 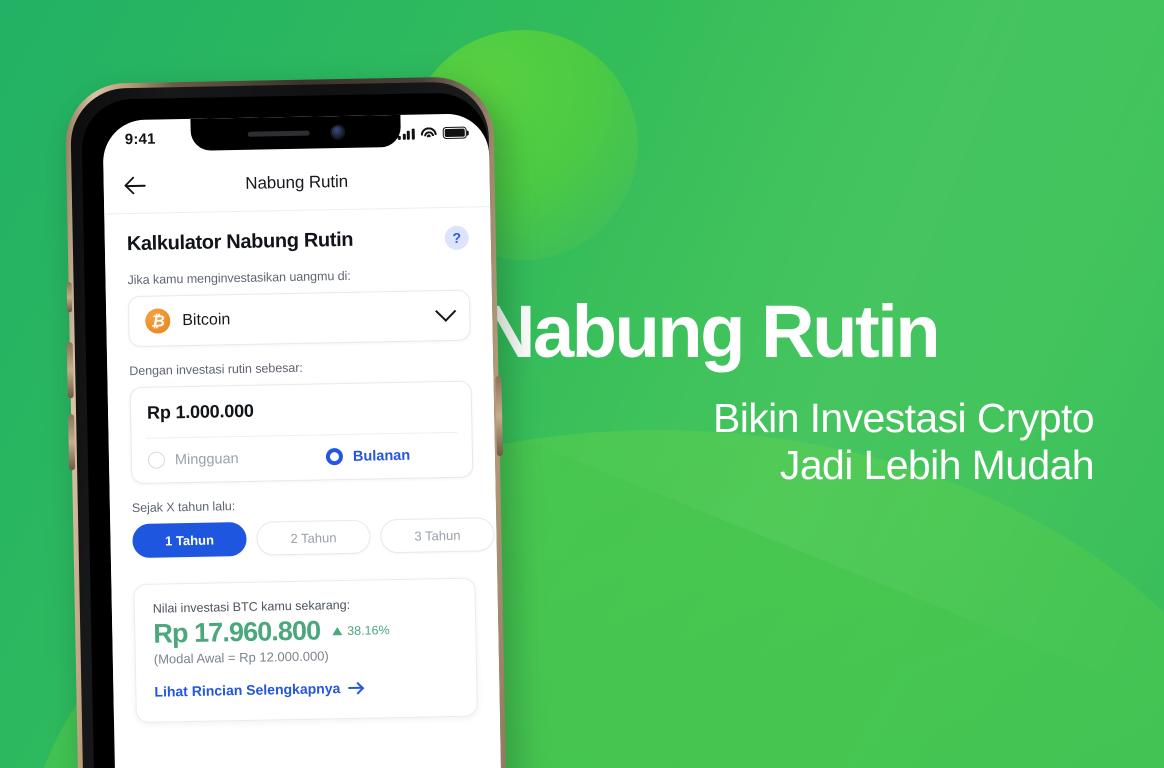 What do you see at coordinates (381, 456) in the screenshot?
I see `frequency-option-bulanan-label: Bulanan` at bounding box center [381, 456].